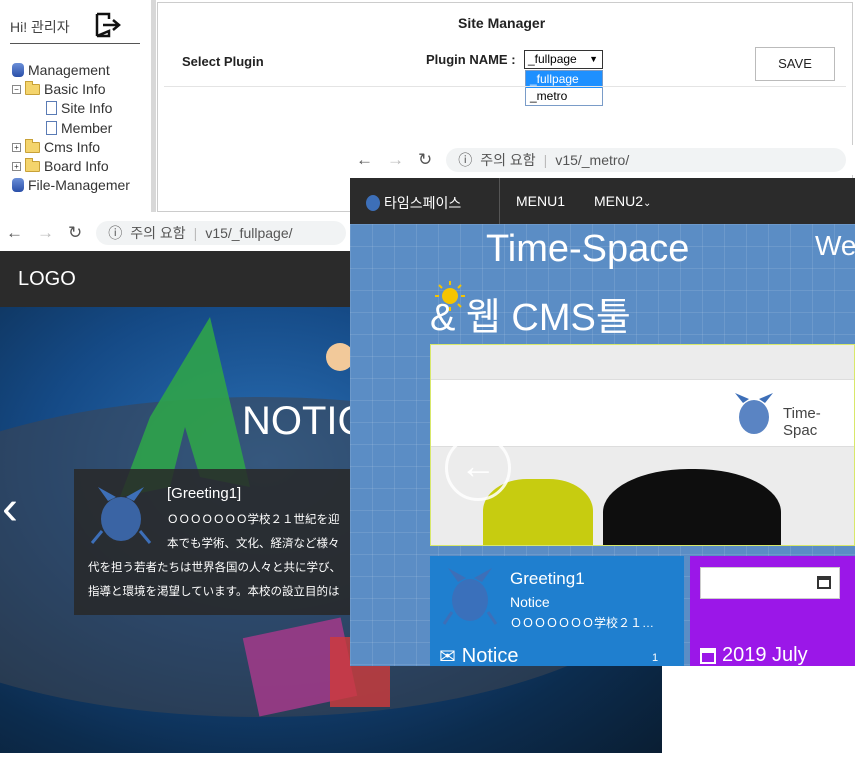  Describe the element at coordinates (540, 201) in the screenshot. I see `nav-menu1: MENU1` at that location.